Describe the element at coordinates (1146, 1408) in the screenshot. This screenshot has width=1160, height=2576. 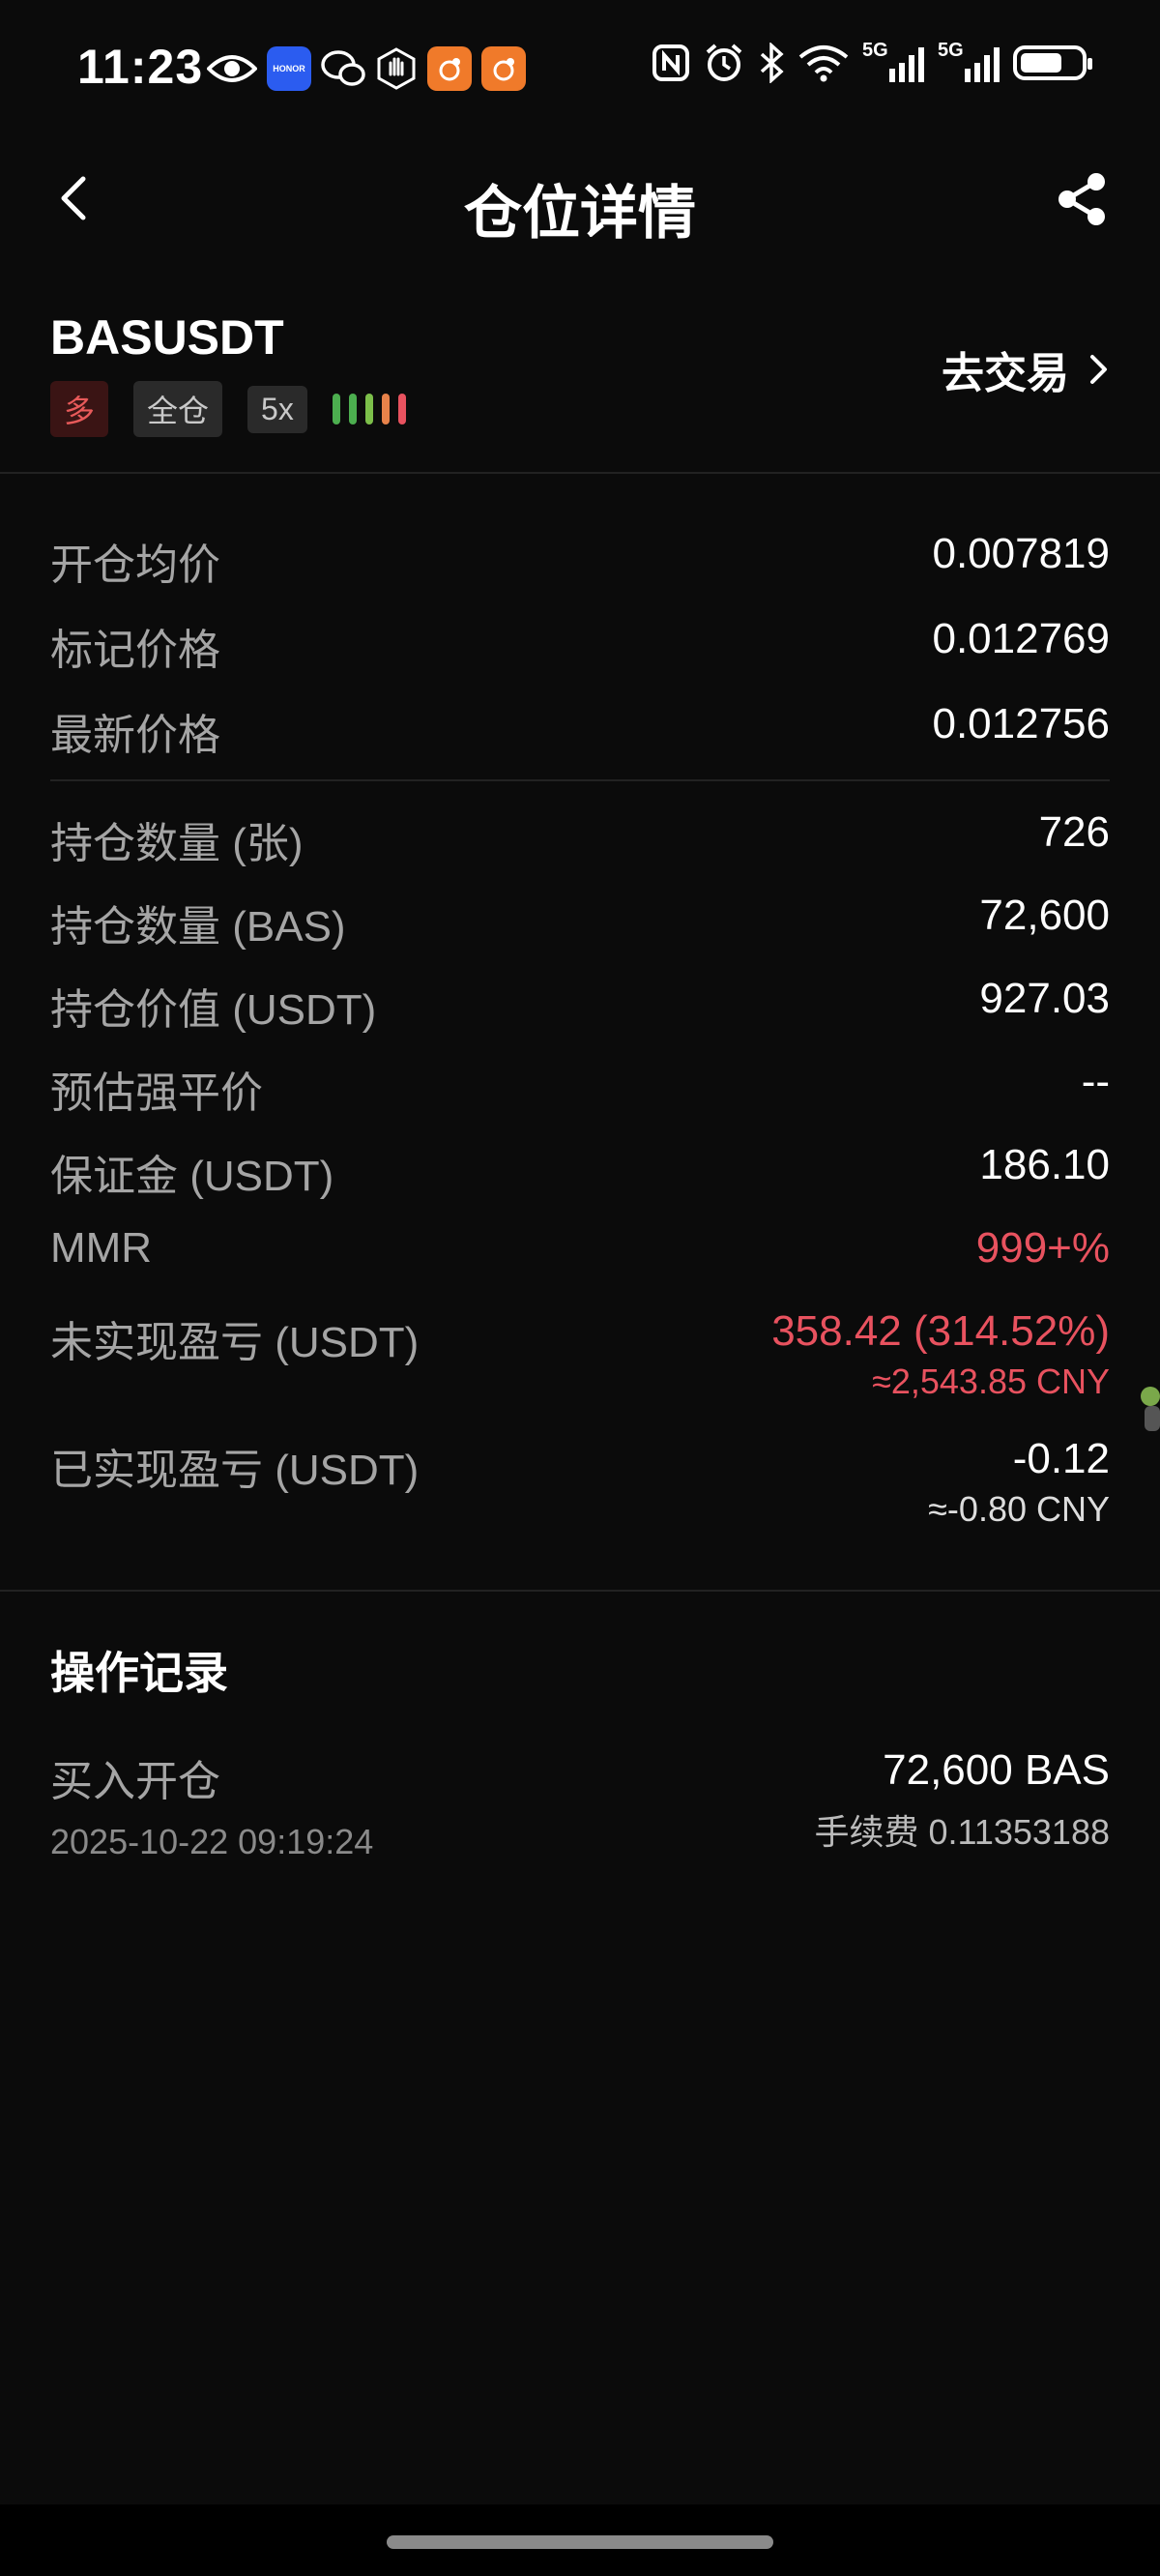
I see `floating-assistant-icon` at that location.